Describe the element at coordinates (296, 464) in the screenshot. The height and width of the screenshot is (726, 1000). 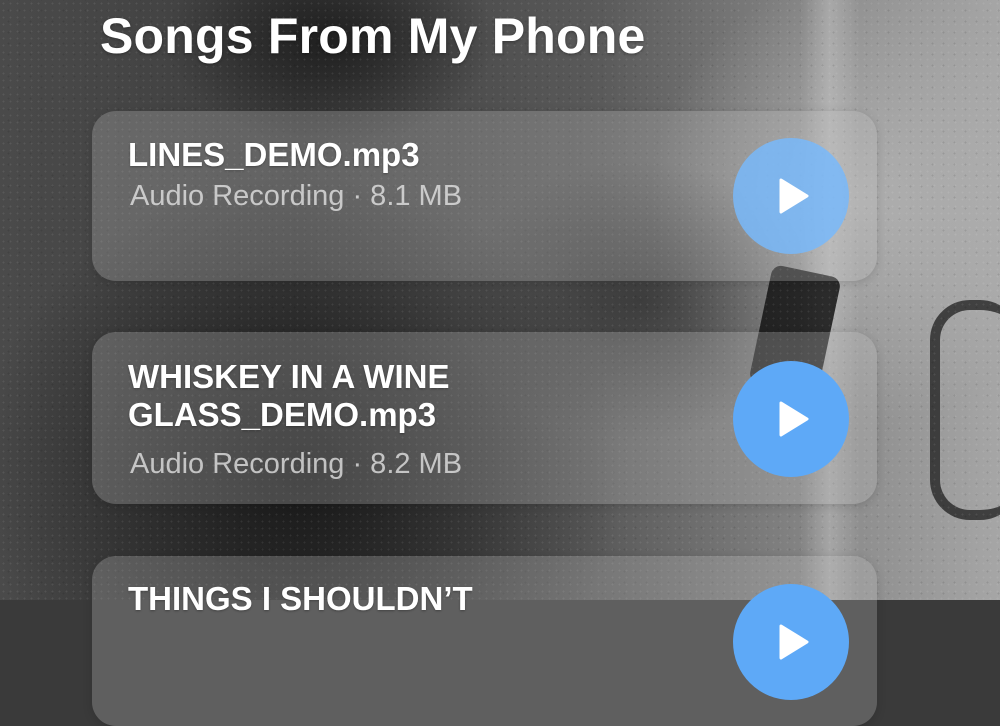
I see `song-meta: Audio Recording · 8.2 MB` at that location.